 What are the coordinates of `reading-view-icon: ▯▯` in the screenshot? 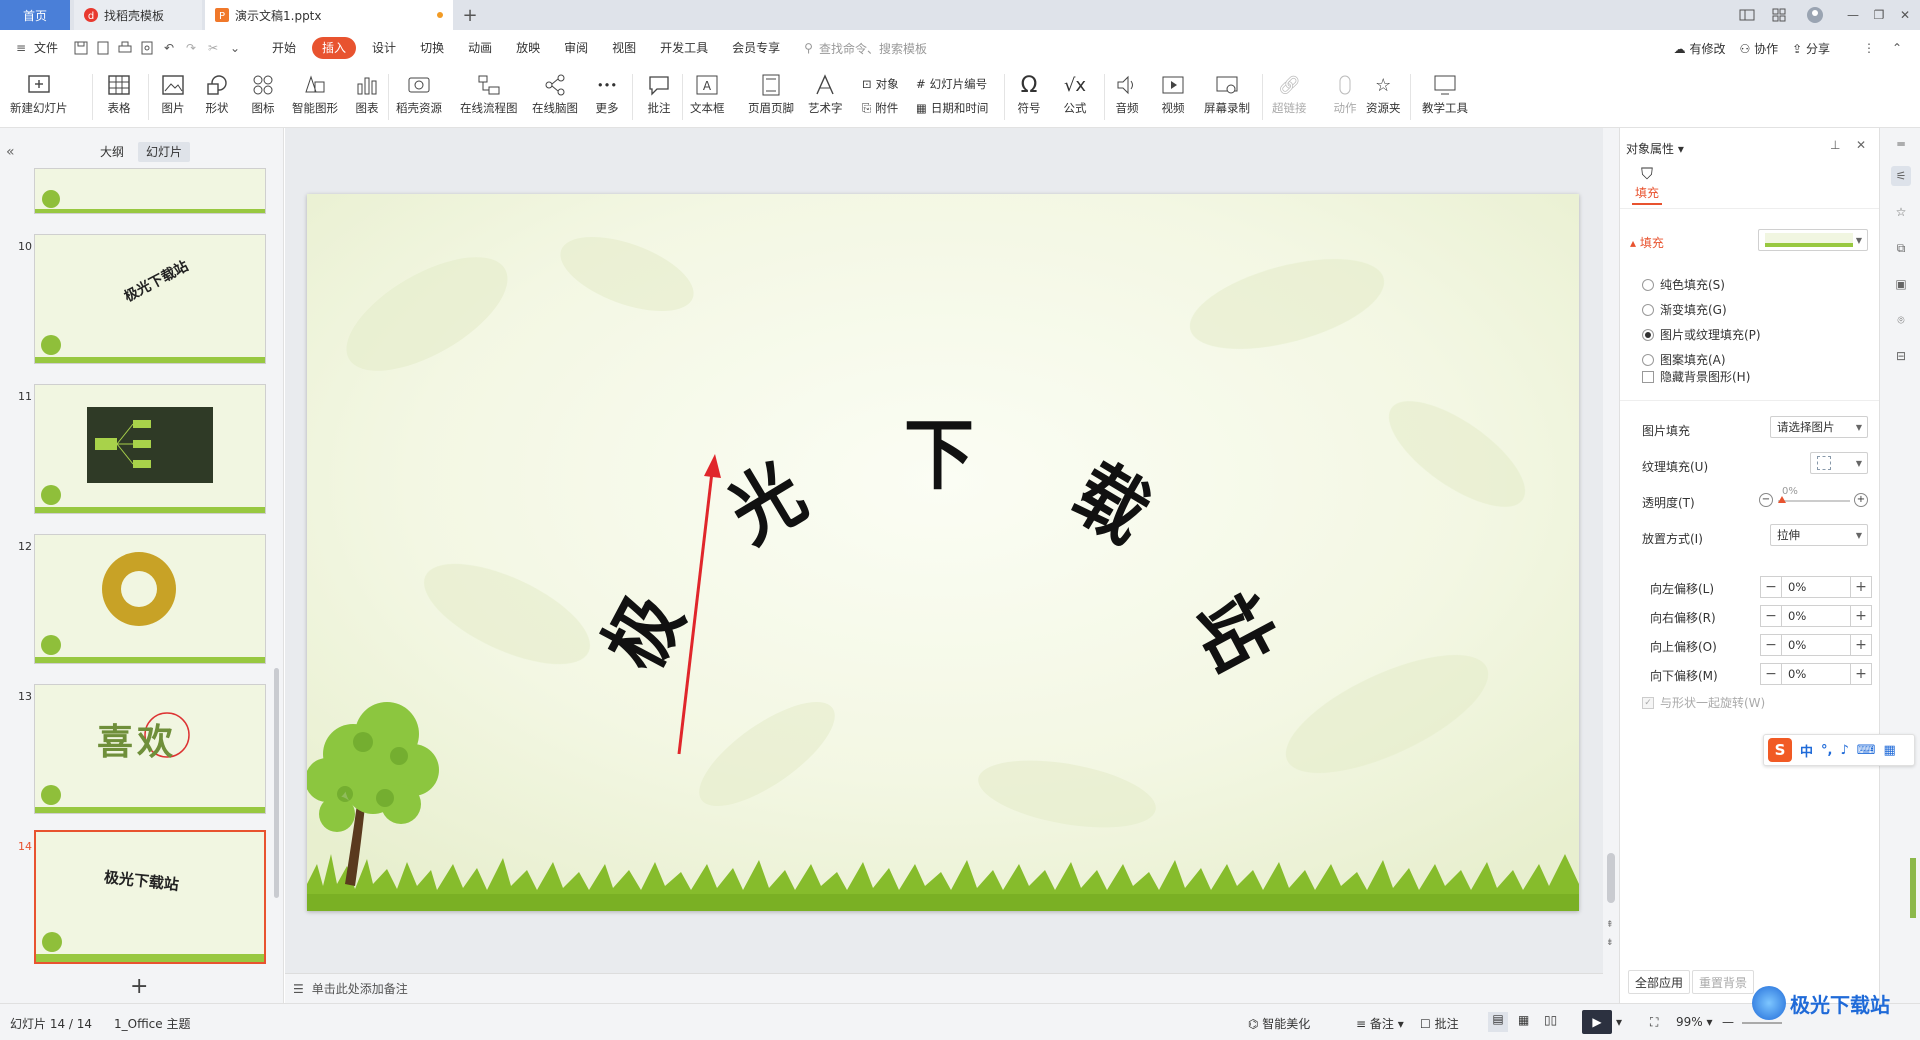 It's located at (1550, 1020).